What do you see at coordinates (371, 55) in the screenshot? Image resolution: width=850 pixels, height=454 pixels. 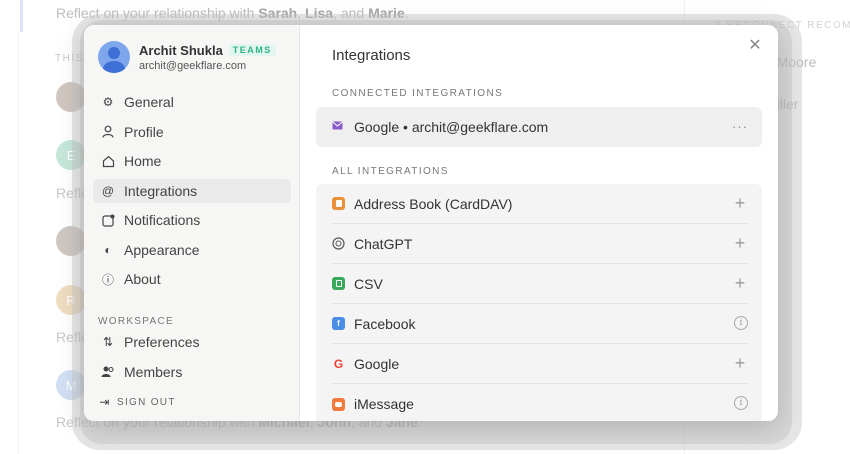 I see `page-title: Integrations` at bounding box center [371, 55].